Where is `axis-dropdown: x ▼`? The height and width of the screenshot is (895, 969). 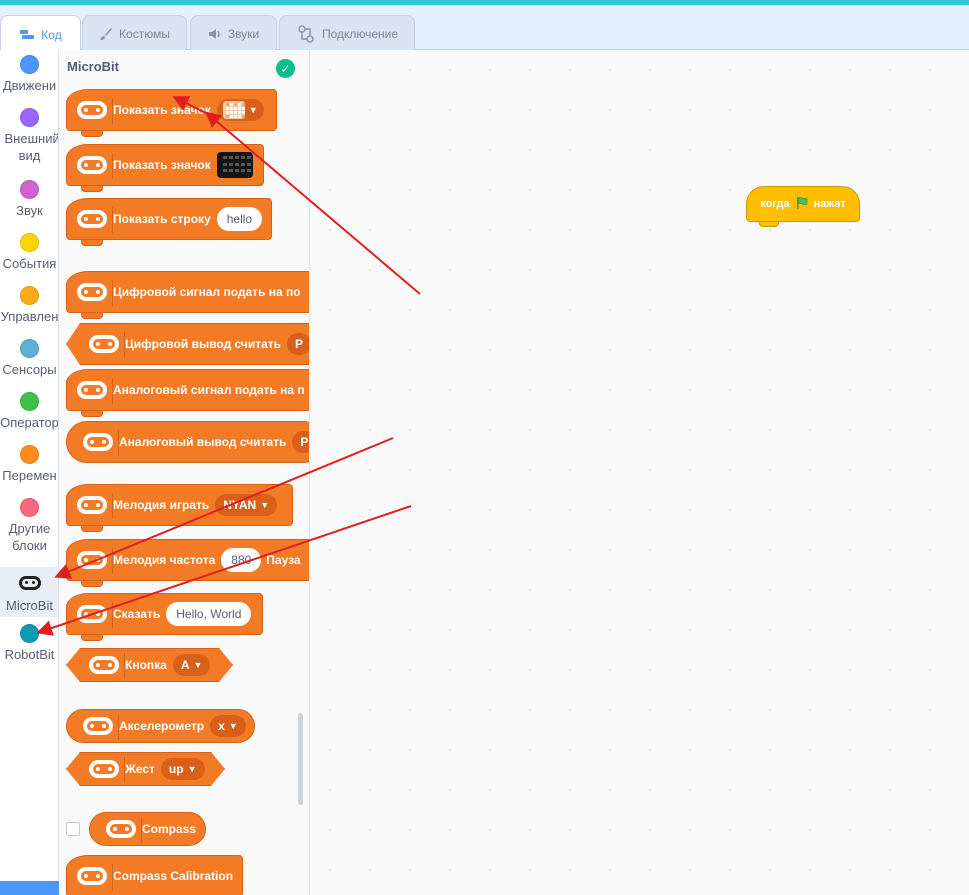 axis-dropdown: x ▼ is located at coordinates (228, 726).